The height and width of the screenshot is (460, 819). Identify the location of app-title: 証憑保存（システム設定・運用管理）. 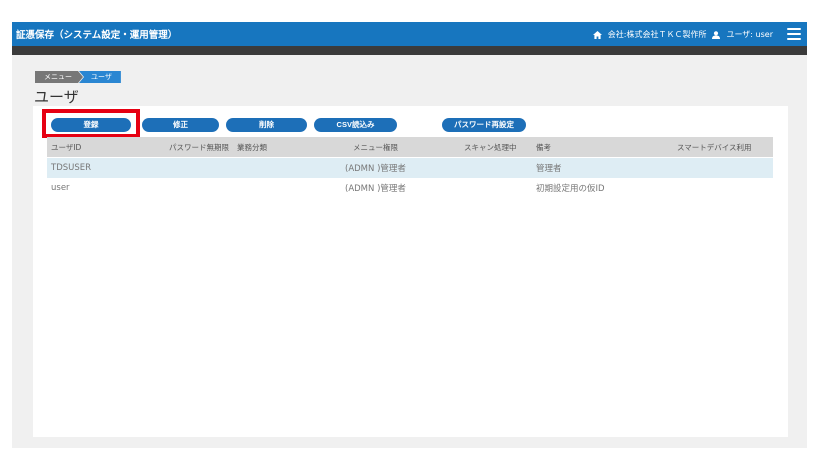
(97, 35).